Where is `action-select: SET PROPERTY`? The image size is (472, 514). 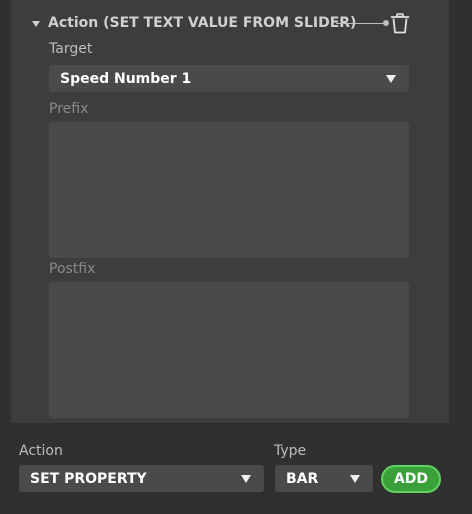 action-select: SET PROPERTY is located at coordinates (141, 478).